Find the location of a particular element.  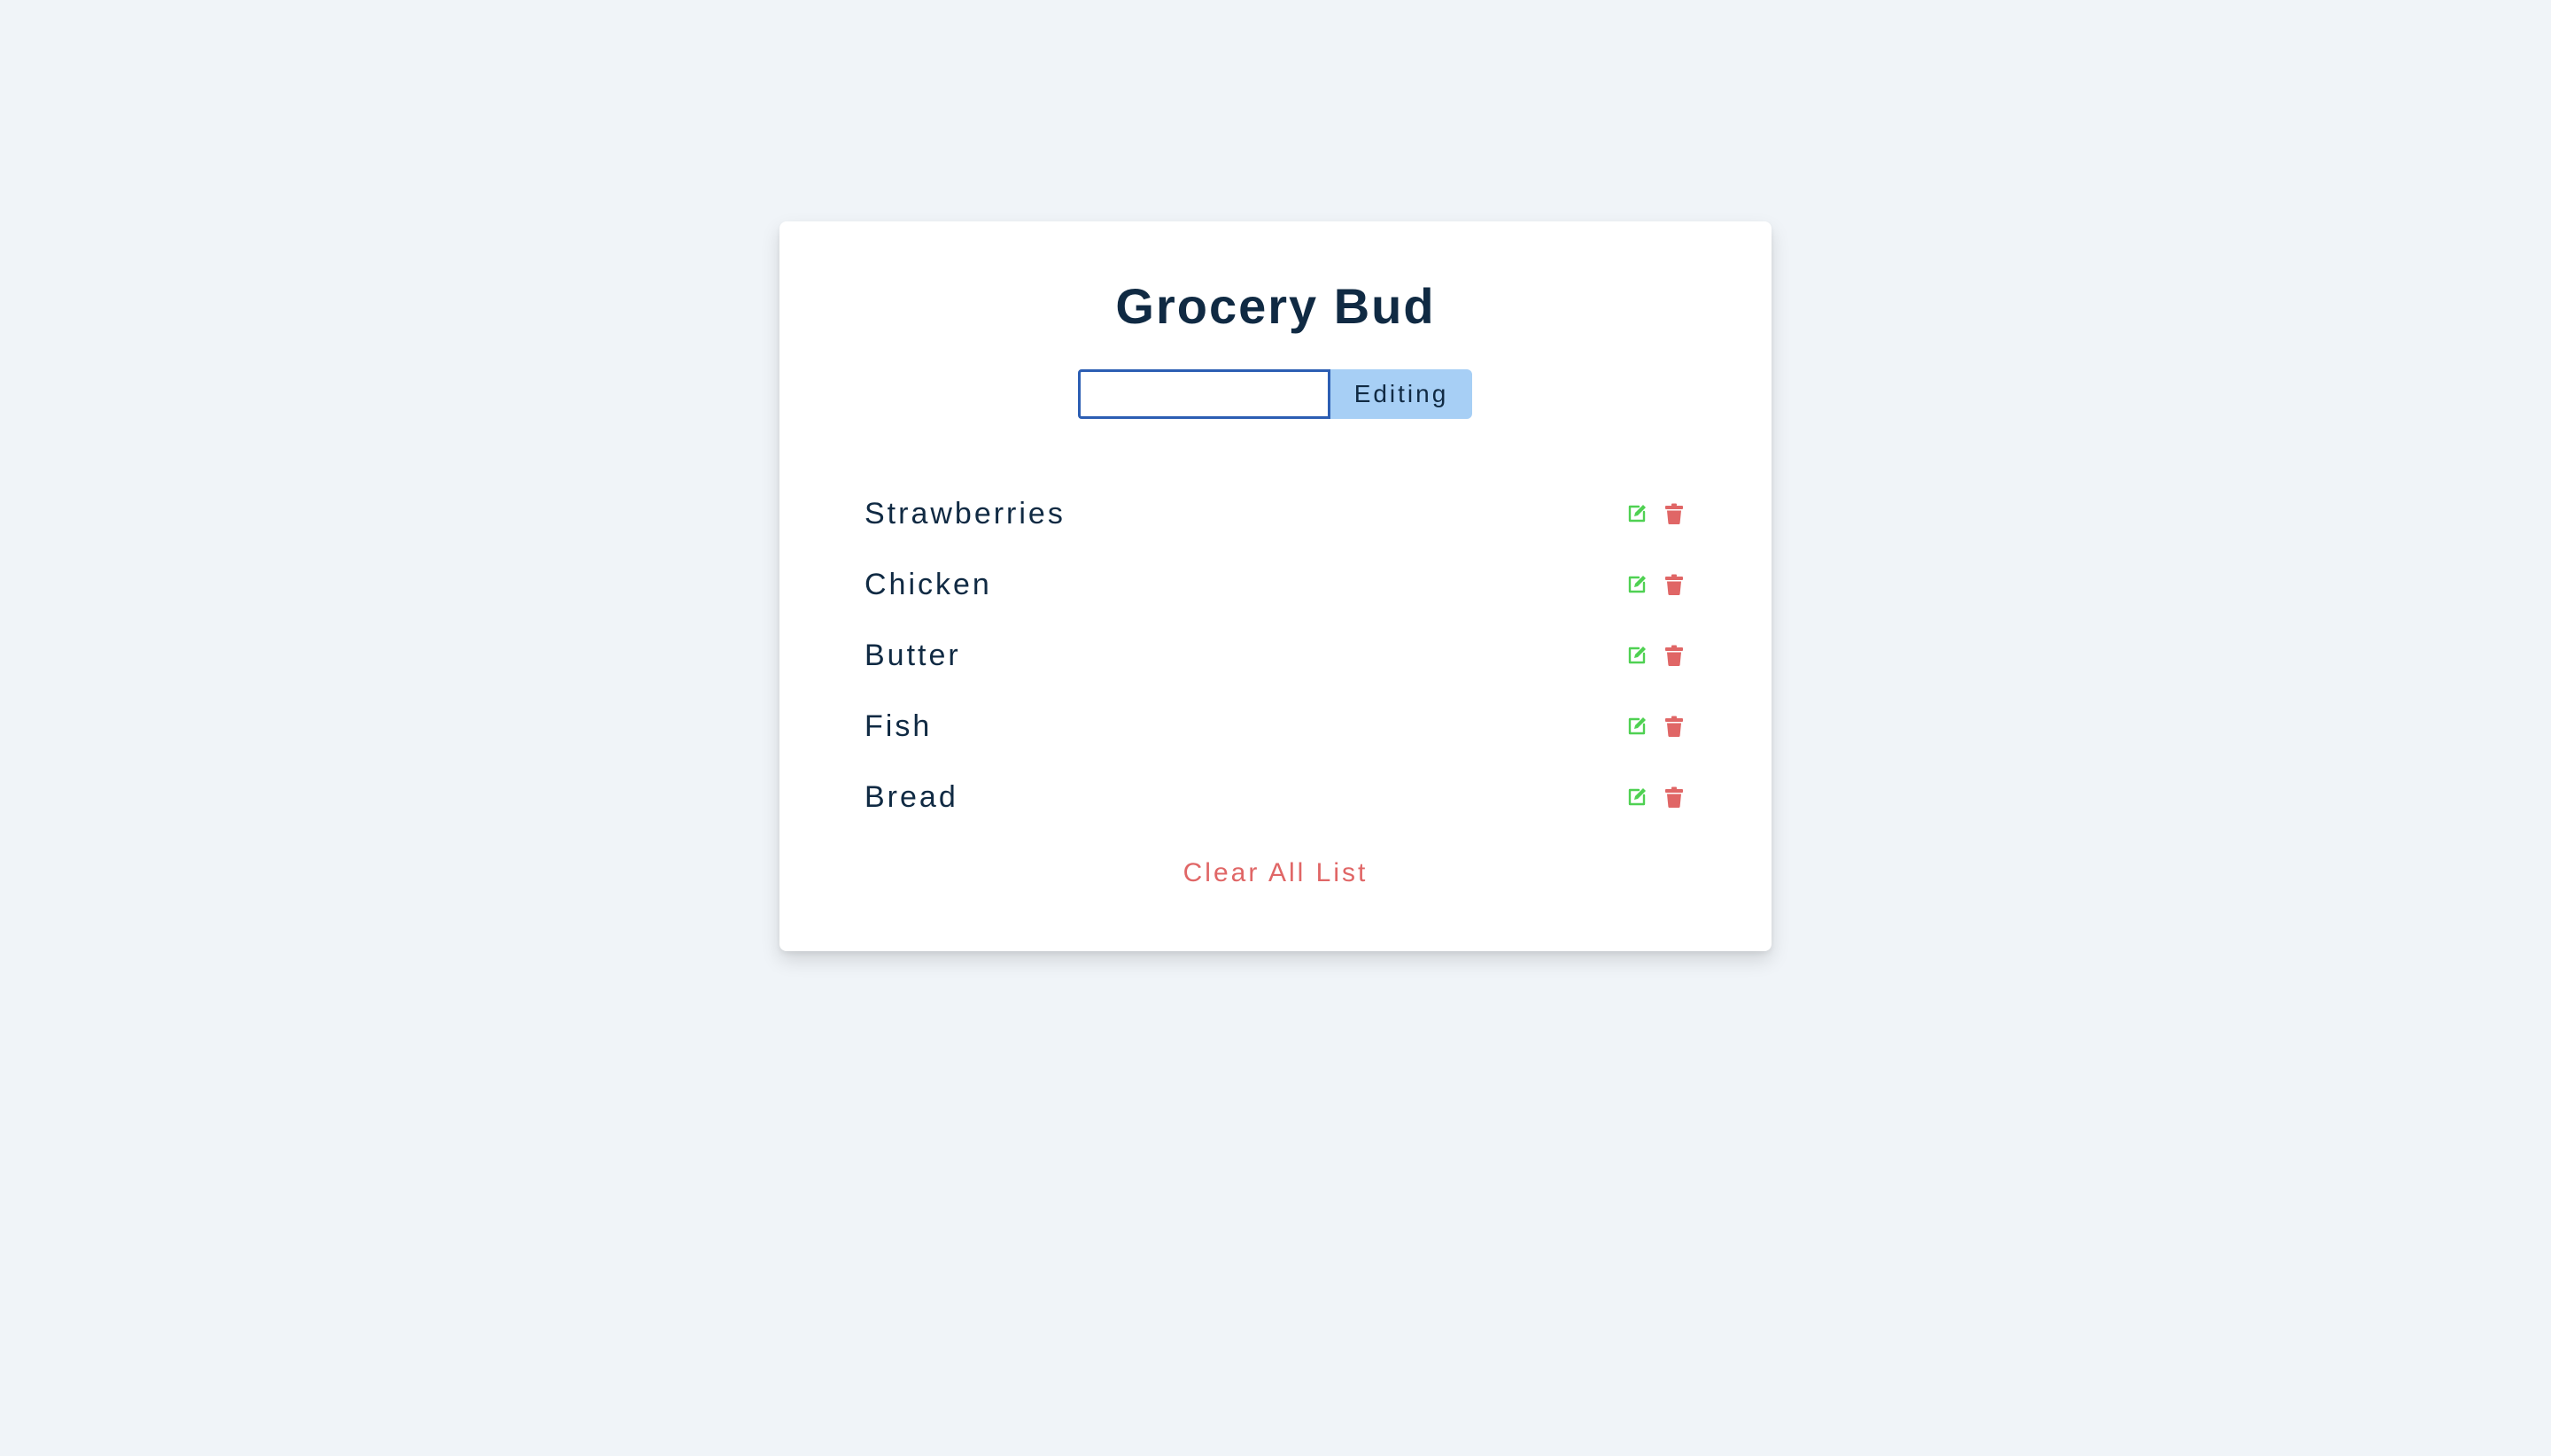

list-item: Butter is located at coordinates (1275, 655).